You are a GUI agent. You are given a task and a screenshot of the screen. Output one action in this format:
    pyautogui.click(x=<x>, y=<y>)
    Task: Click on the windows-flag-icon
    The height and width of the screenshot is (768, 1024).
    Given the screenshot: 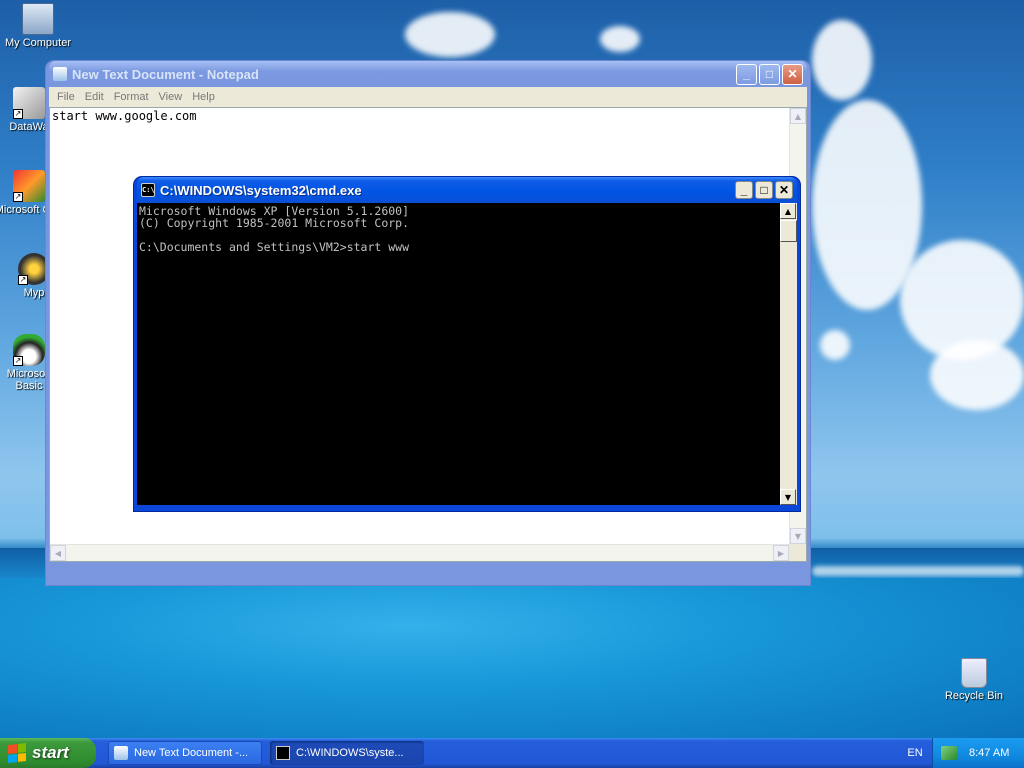 What is the action you would take?
    pyautogui.click(x=17, y=753)
    